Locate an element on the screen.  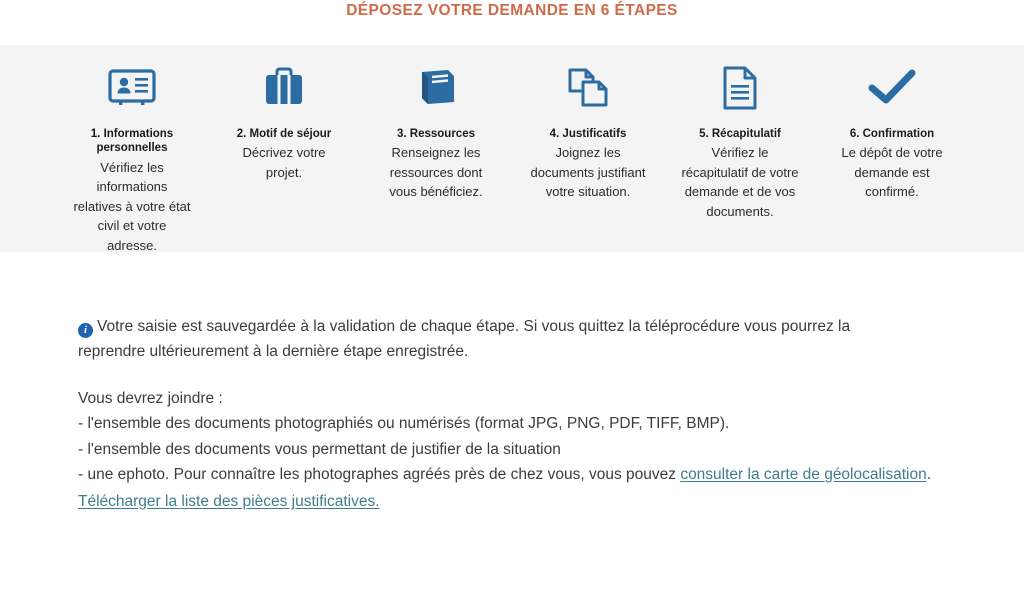
ephoto-text-after: . is located at coordinates (929, 475).